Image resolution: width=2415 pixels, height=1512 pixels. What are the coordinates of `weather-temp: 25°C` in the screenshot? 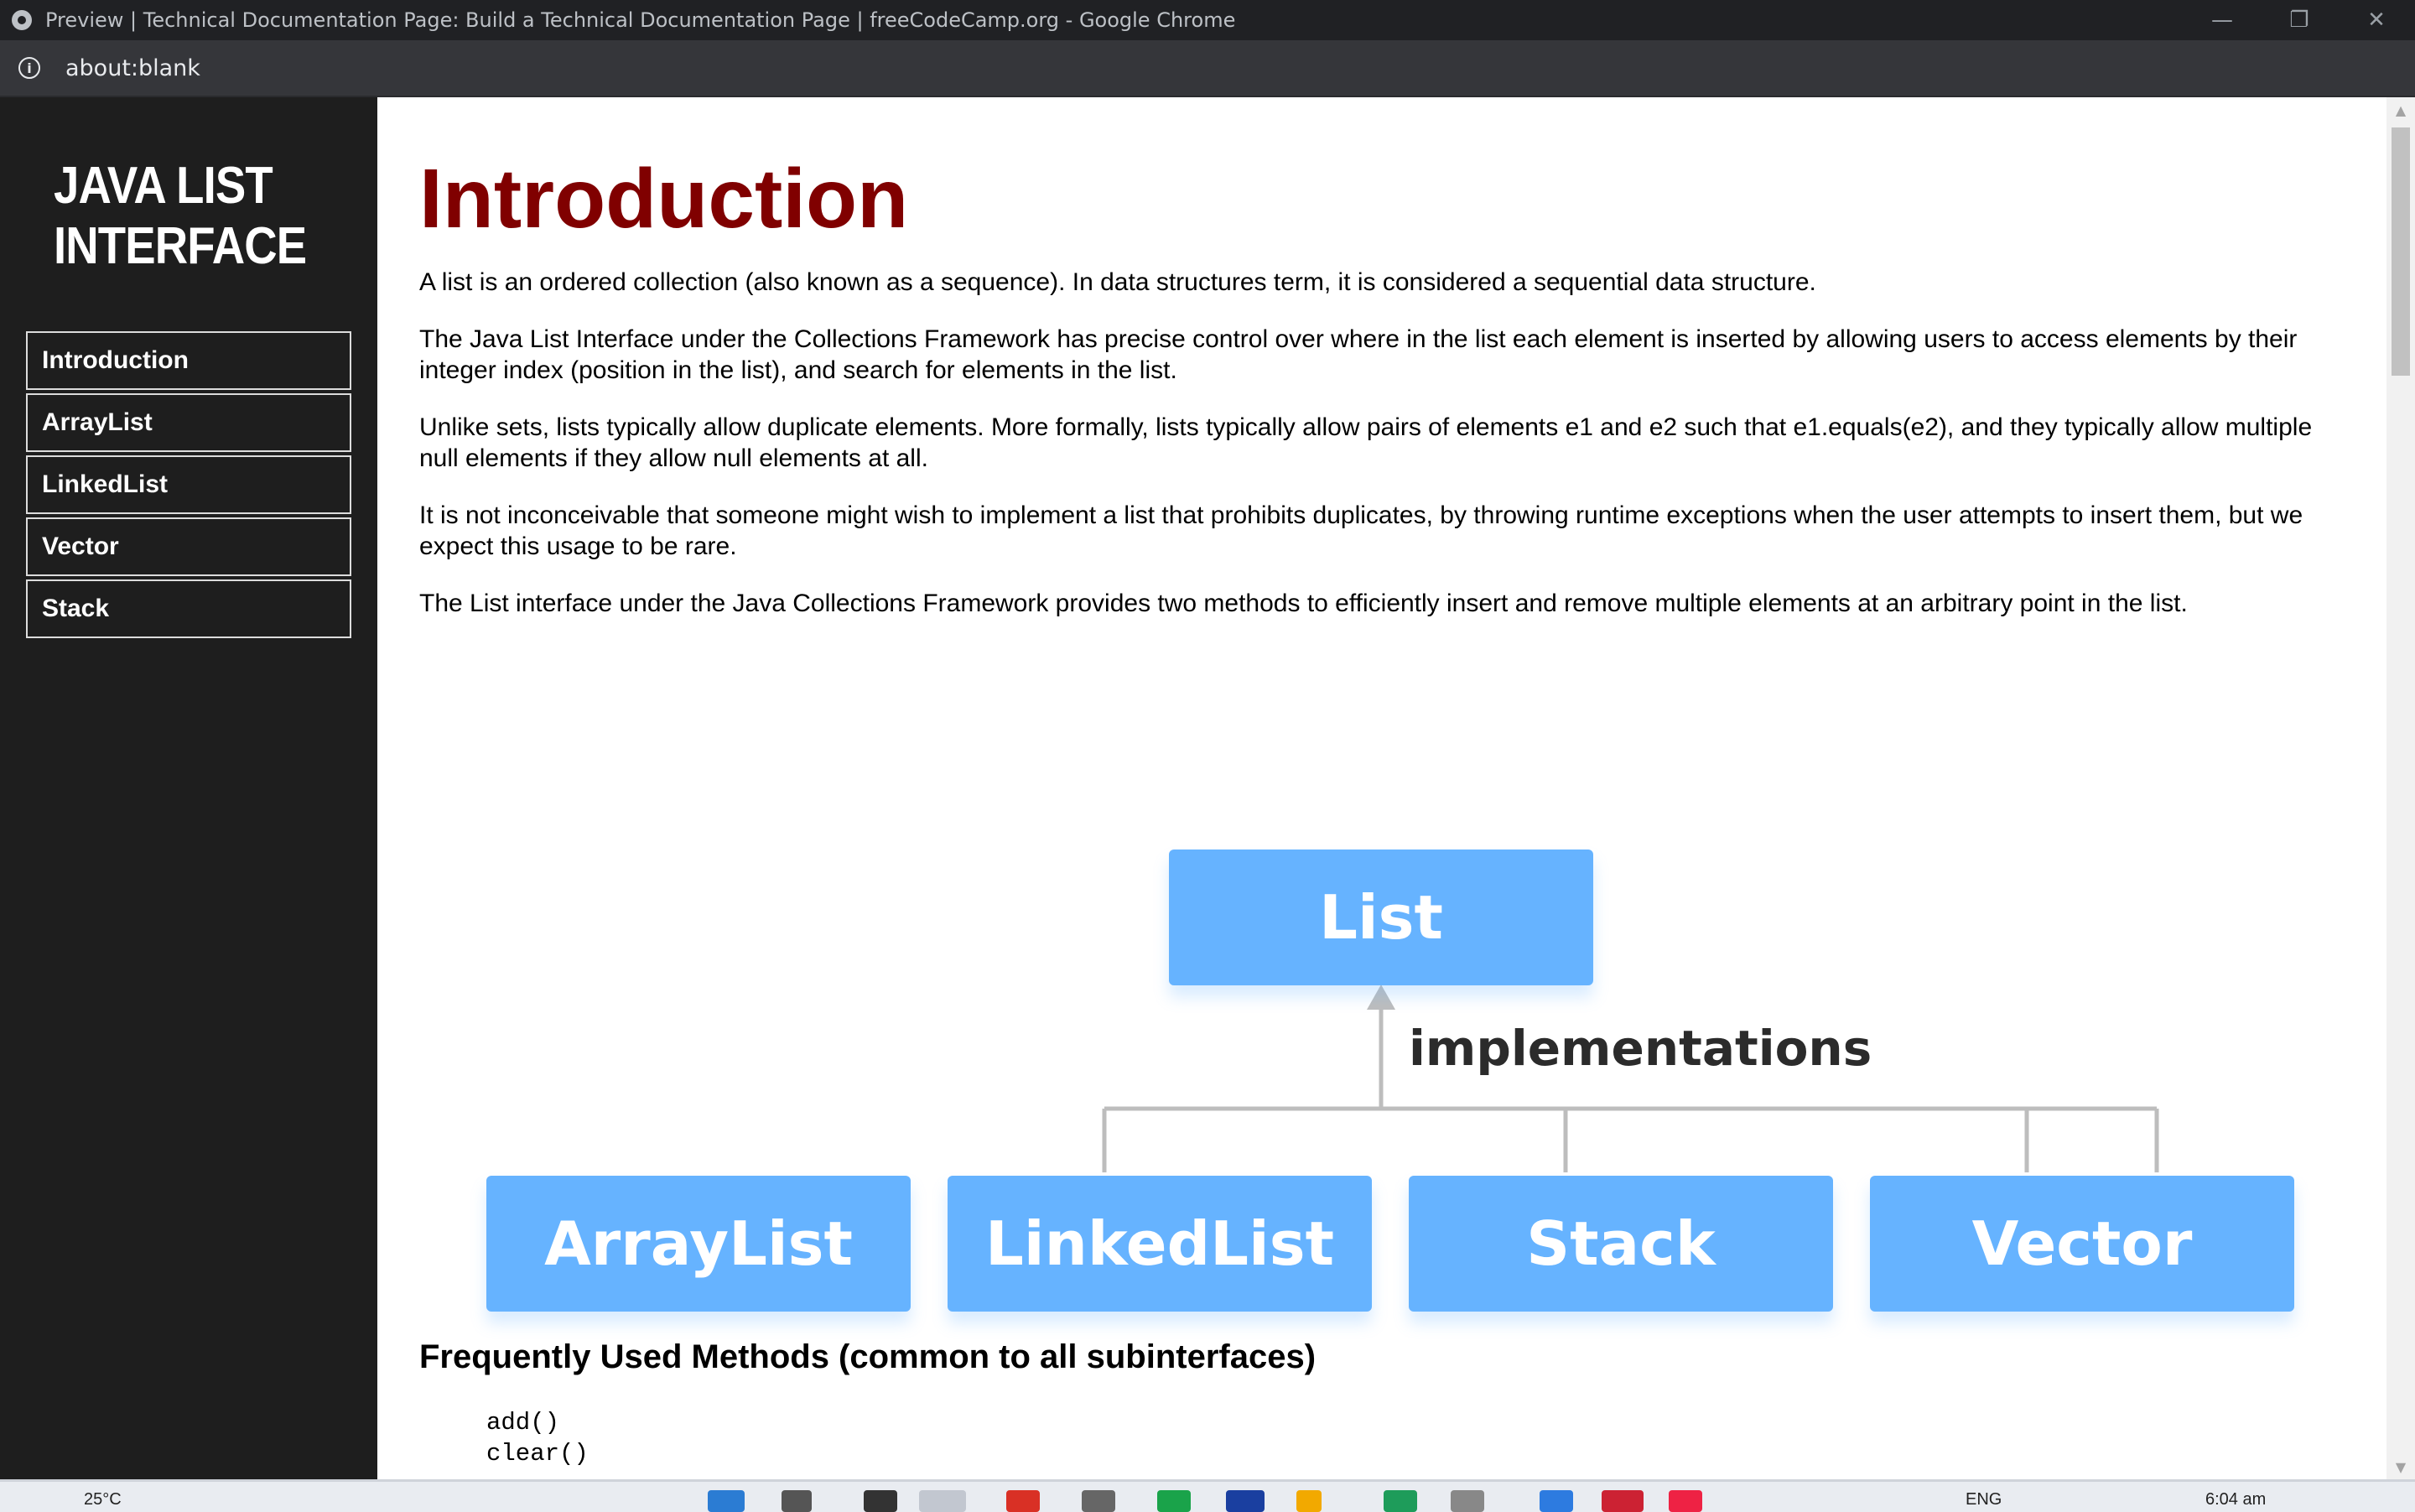 It's located at (103, 1499).